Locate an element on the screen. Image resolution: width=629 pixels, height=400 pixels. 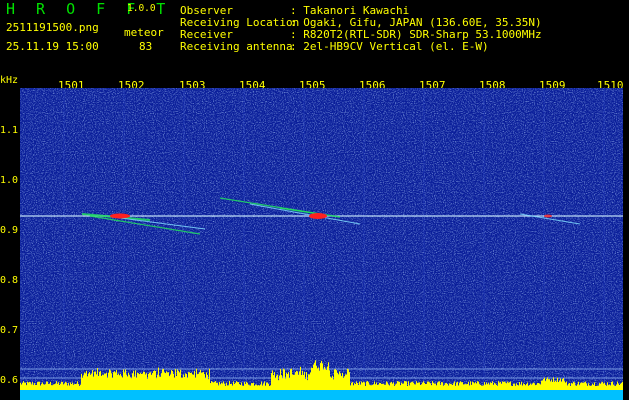
location-label: Receiving Location is located at coordinates (240, 22).